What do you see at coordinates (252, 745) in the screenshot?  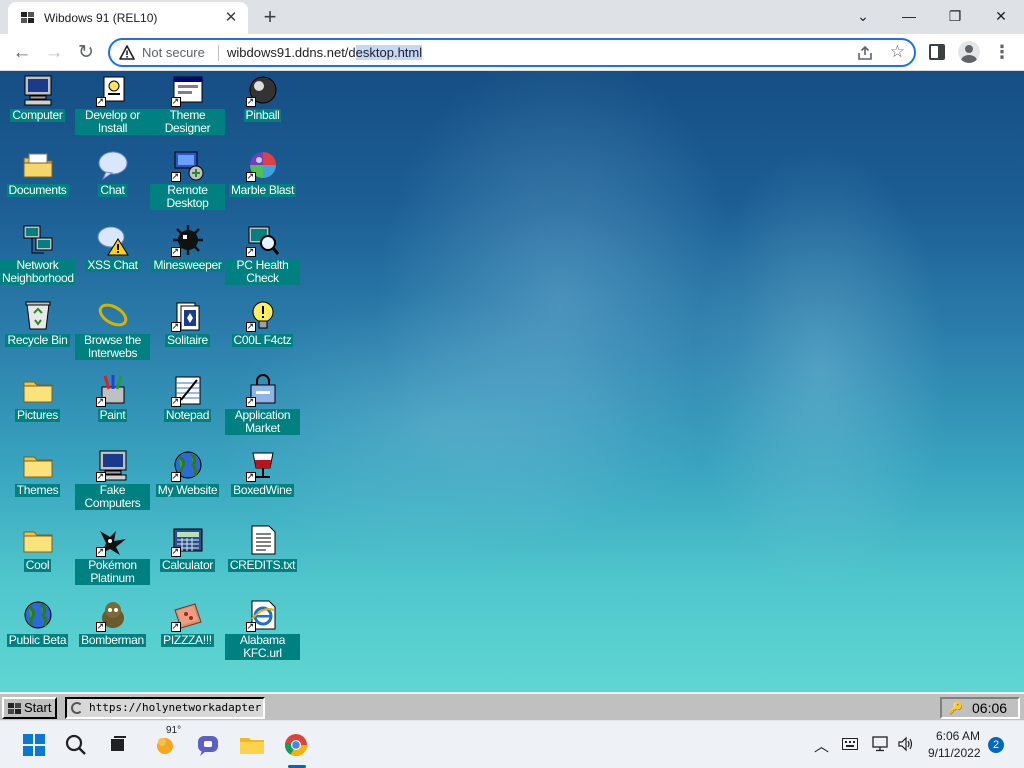 I see `file-explorer-icon` at bounding box center [252, 745].